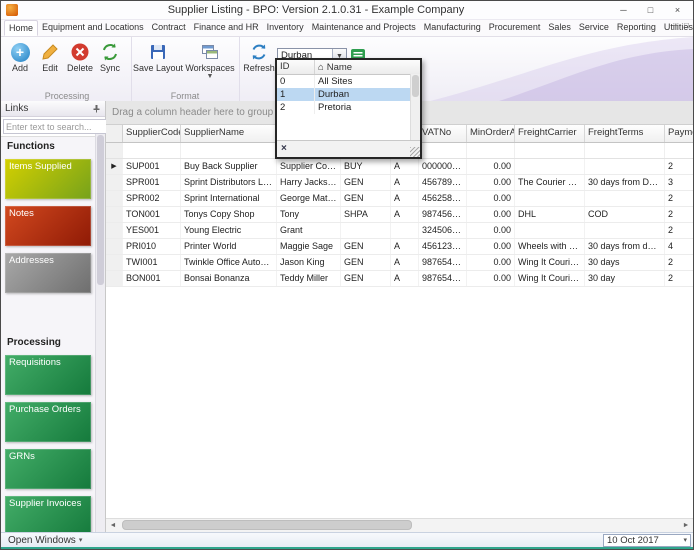 This screenshot has width=694, height=550. I want to click on tab-finance-and-hr: Finance and HR, so click(226, 28).